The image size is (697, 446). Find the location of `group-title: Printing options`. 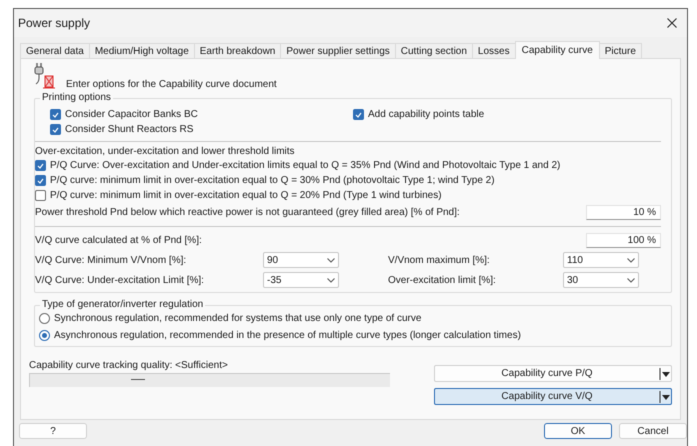

group-title: Printing options is located at coordinates (76, 97).